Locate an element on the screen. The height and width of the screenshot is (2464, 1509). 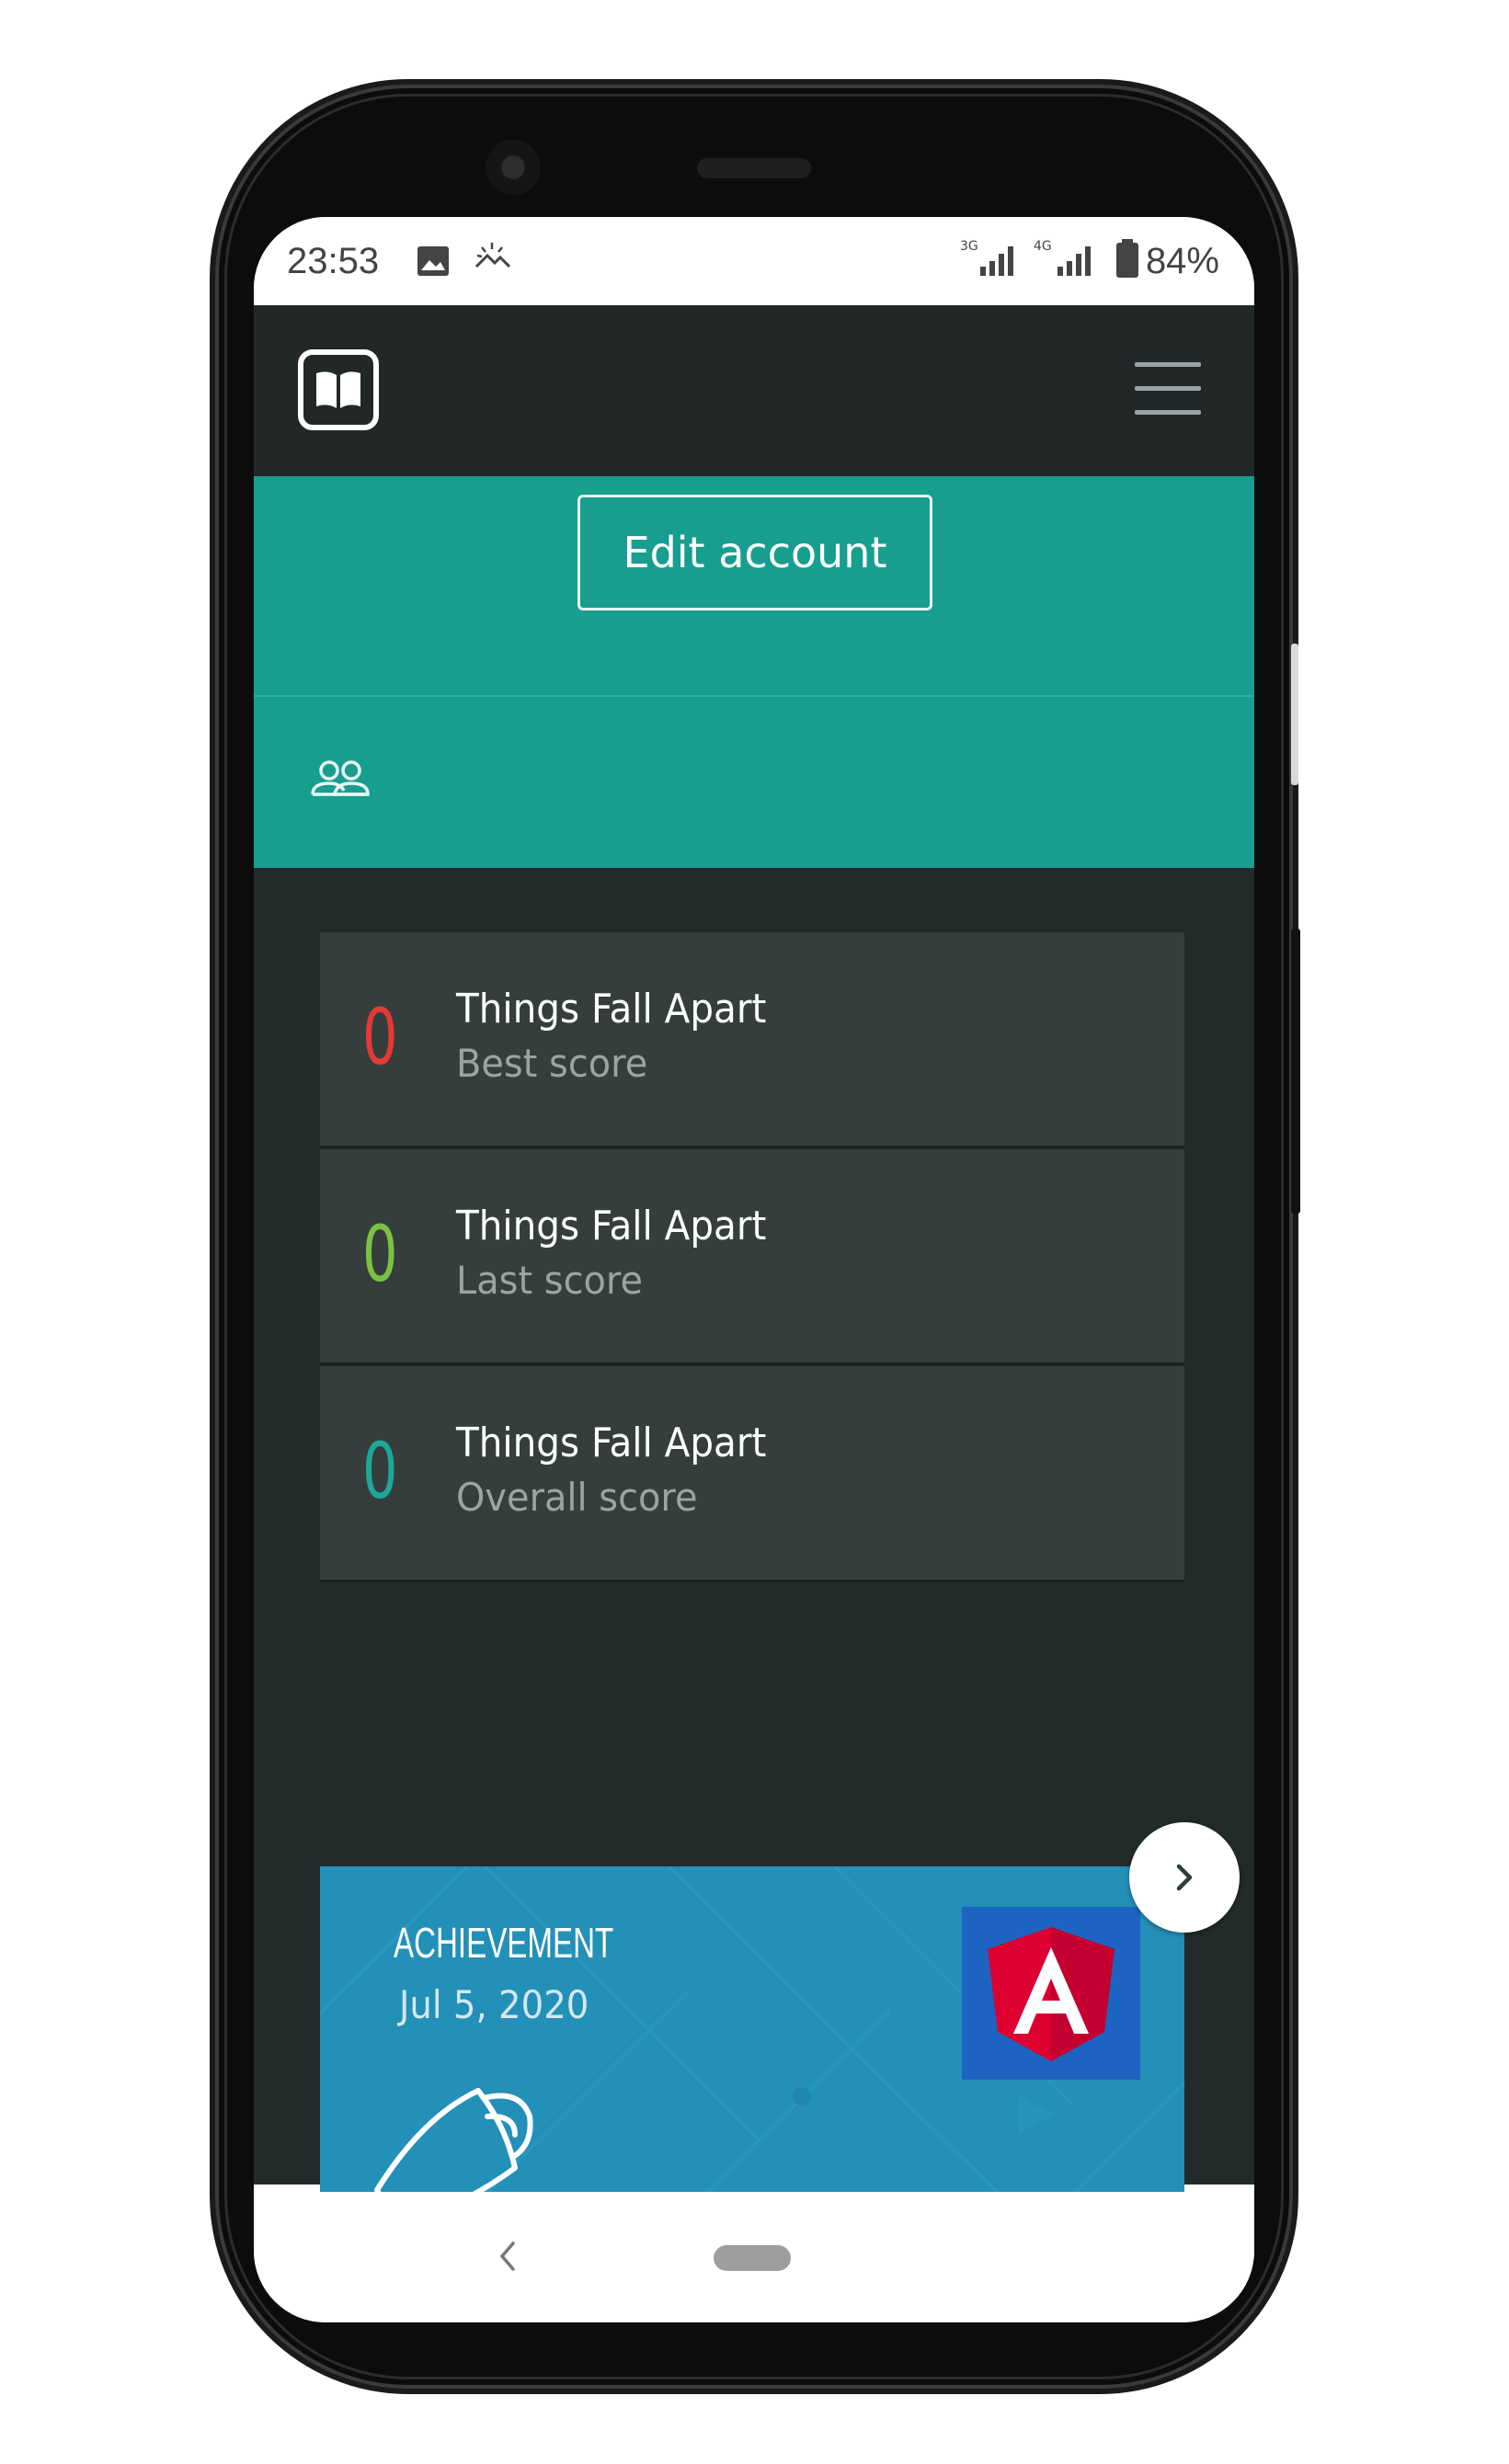
phone-power-button is located at coordinates (1295, 1071).